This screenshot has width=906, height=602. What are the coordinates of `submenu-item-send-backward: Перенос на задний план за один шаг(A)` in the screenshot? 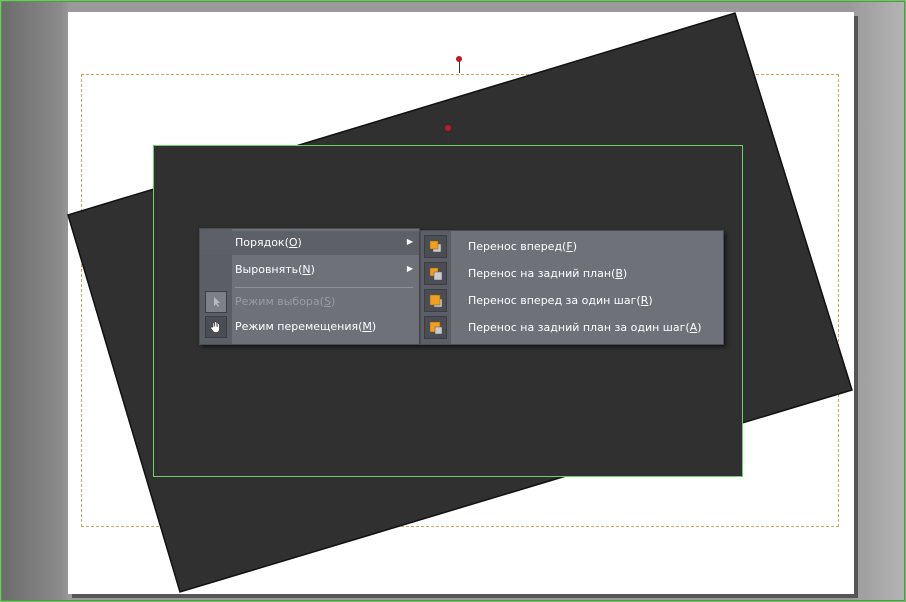 It's located at (572, 327).